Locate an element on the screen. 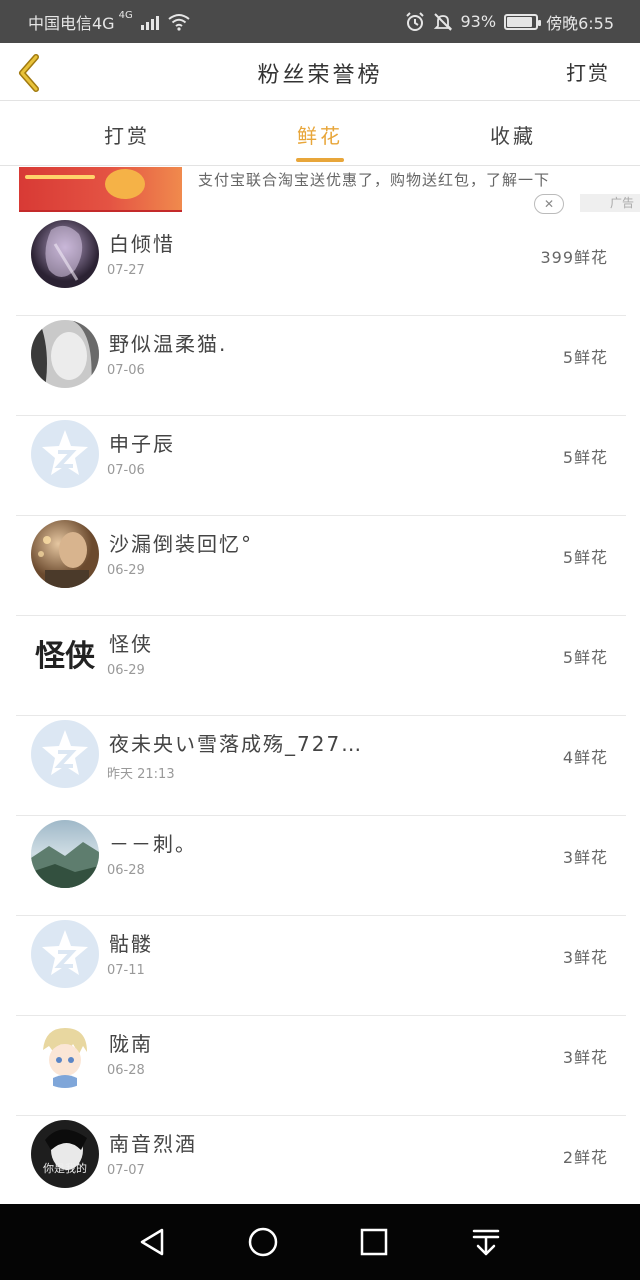 This screenshot has width=640, height=1280. fan-name: 沙漏倒装回忆° is located at coordinates (181, 544).